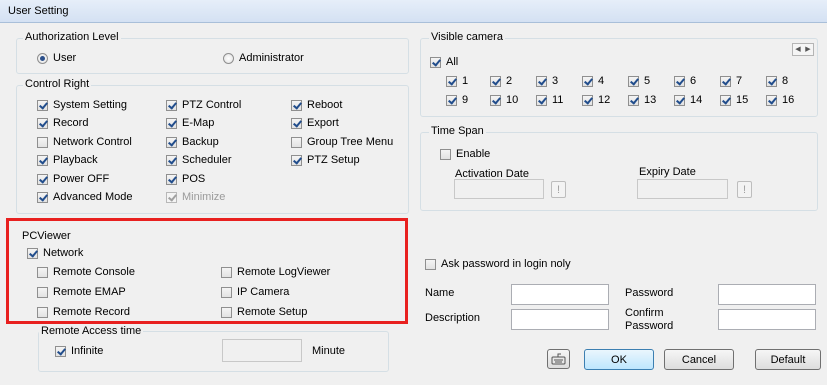 This screenshot has width=827, height=385. I want to click on chevron-right-icon: ▶, so click(808, 49).